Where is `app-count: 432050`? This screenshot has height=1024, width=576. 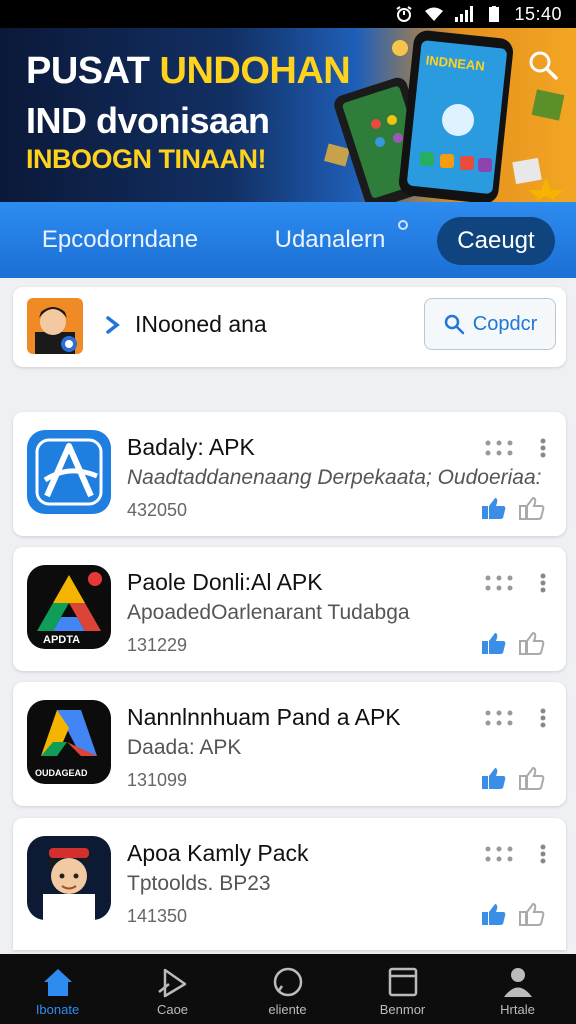
app-count: 432050 is located at coordinates (157, 510).